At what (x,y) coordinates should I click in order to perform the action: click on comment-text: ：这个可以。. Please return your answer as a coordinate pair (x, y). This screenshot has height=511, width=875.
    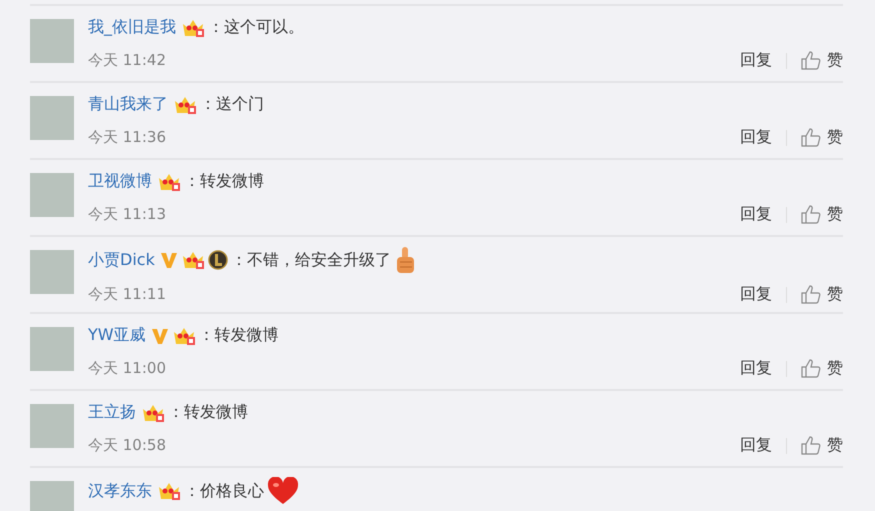
    Looking at the image, I should click on (256, 27).